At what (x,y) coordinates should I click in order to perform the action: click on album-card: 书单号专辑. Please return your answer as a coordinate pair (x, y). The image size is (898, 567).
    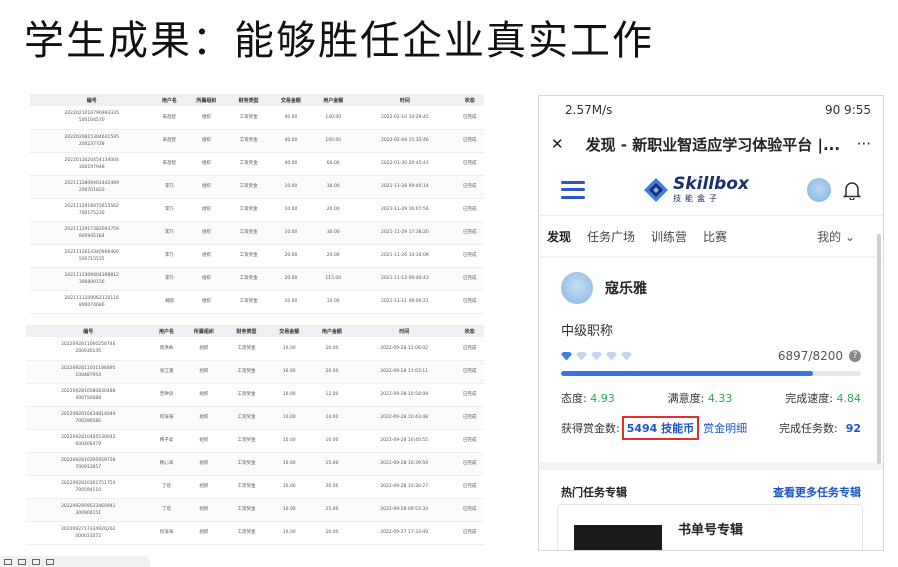
    Looking at the image, I should click on (710, 527).